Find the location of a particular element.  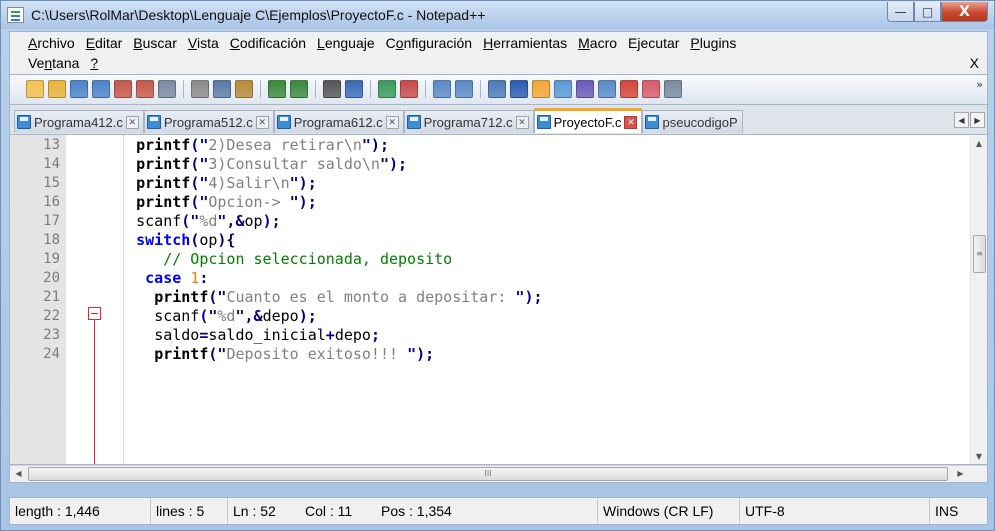

close-document-button: X is located at coordinates (974, 63).